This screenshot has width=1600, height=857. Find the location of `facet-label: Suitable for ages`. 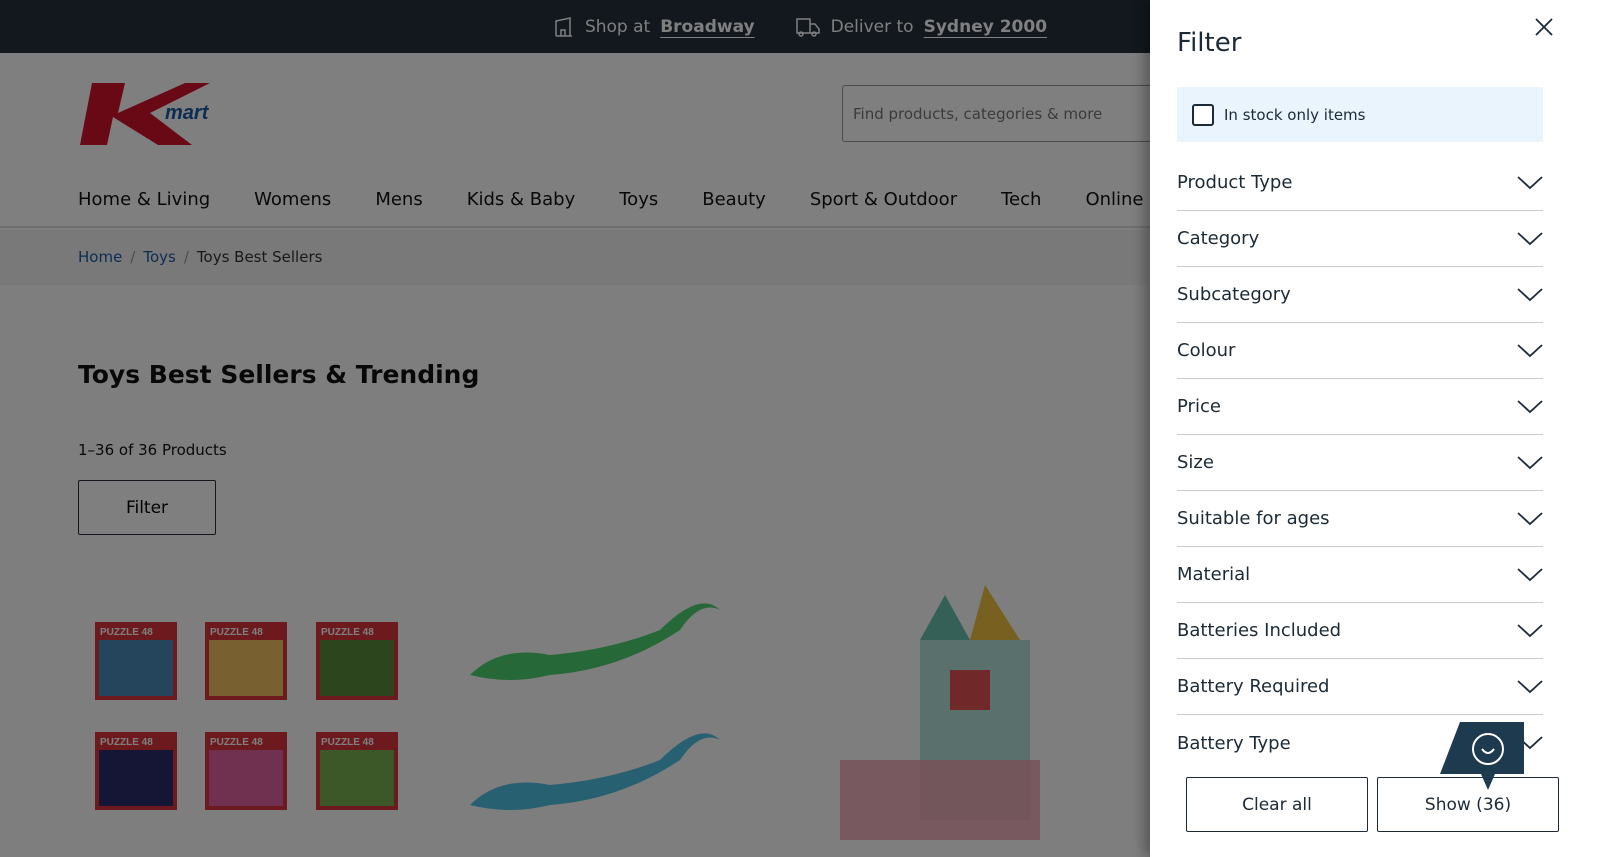

facet-label: Suitable for ages is located at coordinates (1253, 518).